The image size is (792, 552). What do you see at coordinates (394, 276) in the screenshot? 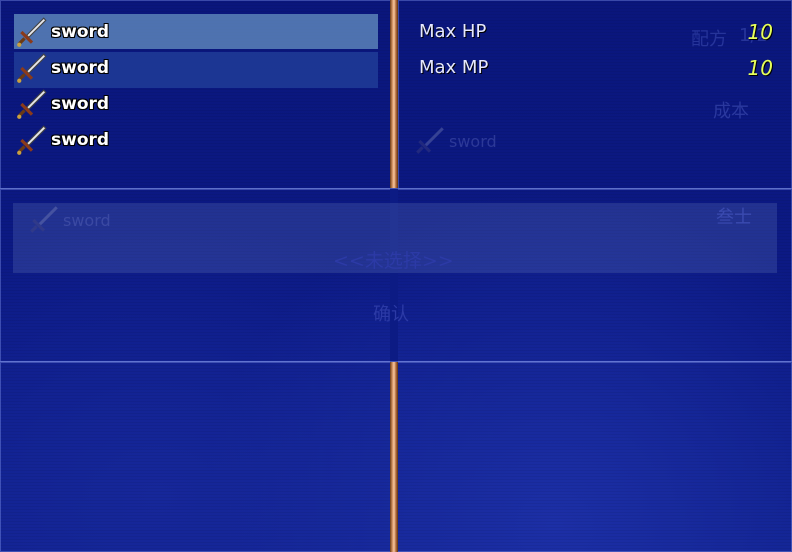
I see `center-divider` at bounding box center [394, 276].